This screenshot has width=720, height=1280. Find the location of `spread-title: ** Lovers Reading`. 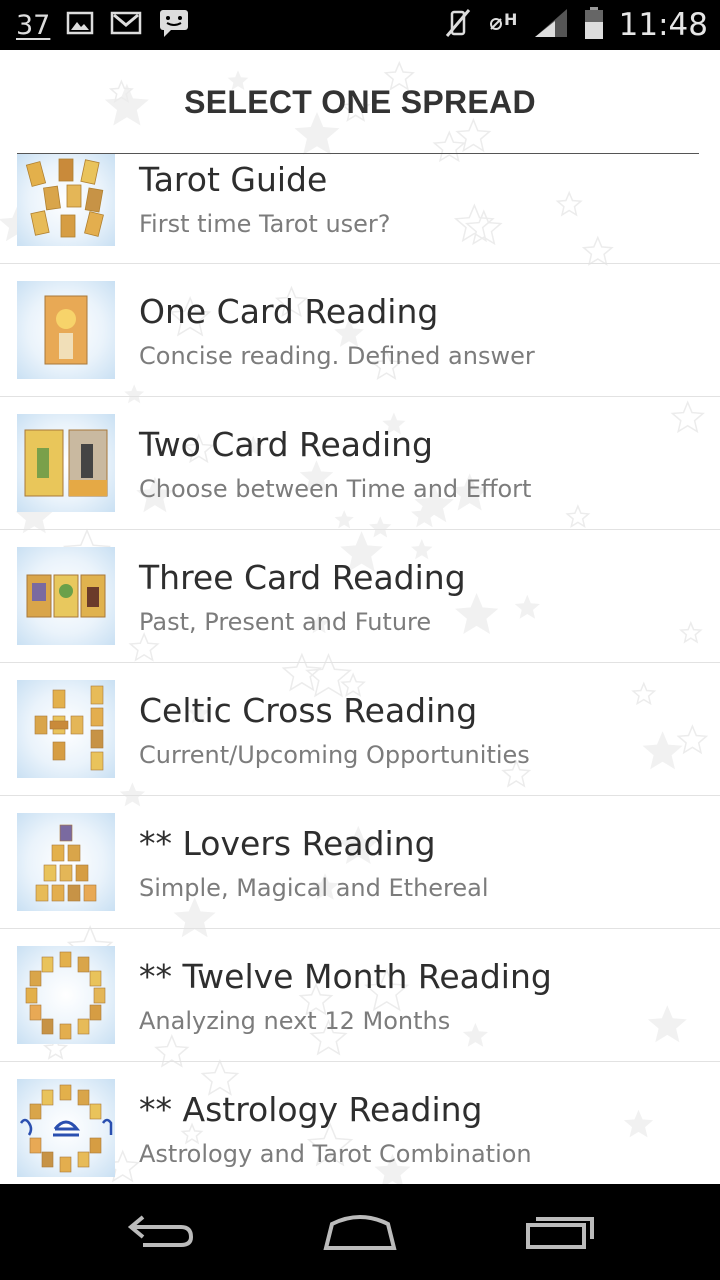

spread-title: ** Lovers Reading is located at coordinates (287, 843).